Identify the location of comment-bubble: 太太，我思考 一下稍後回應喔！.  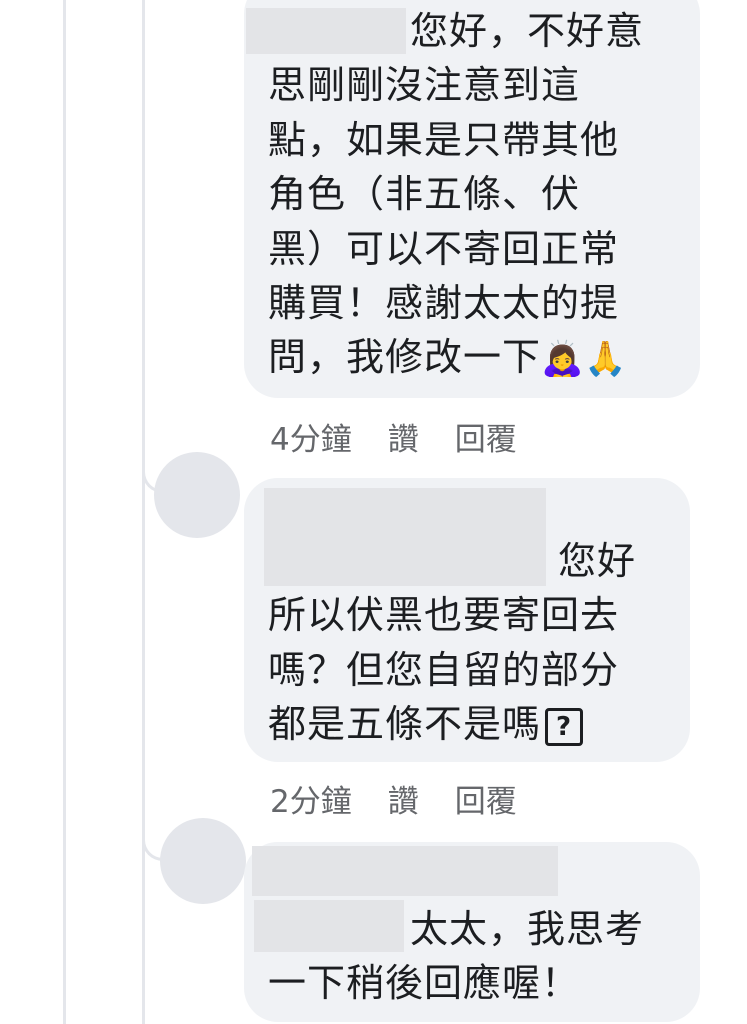
(472, 932).